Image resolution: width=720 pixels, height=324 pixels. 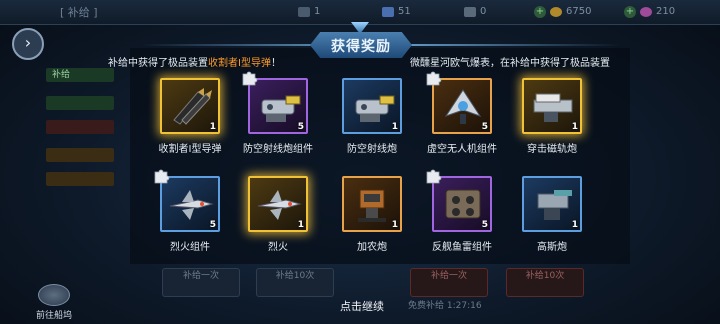 I want to click on missile-icon, so click(x=191, y=106).